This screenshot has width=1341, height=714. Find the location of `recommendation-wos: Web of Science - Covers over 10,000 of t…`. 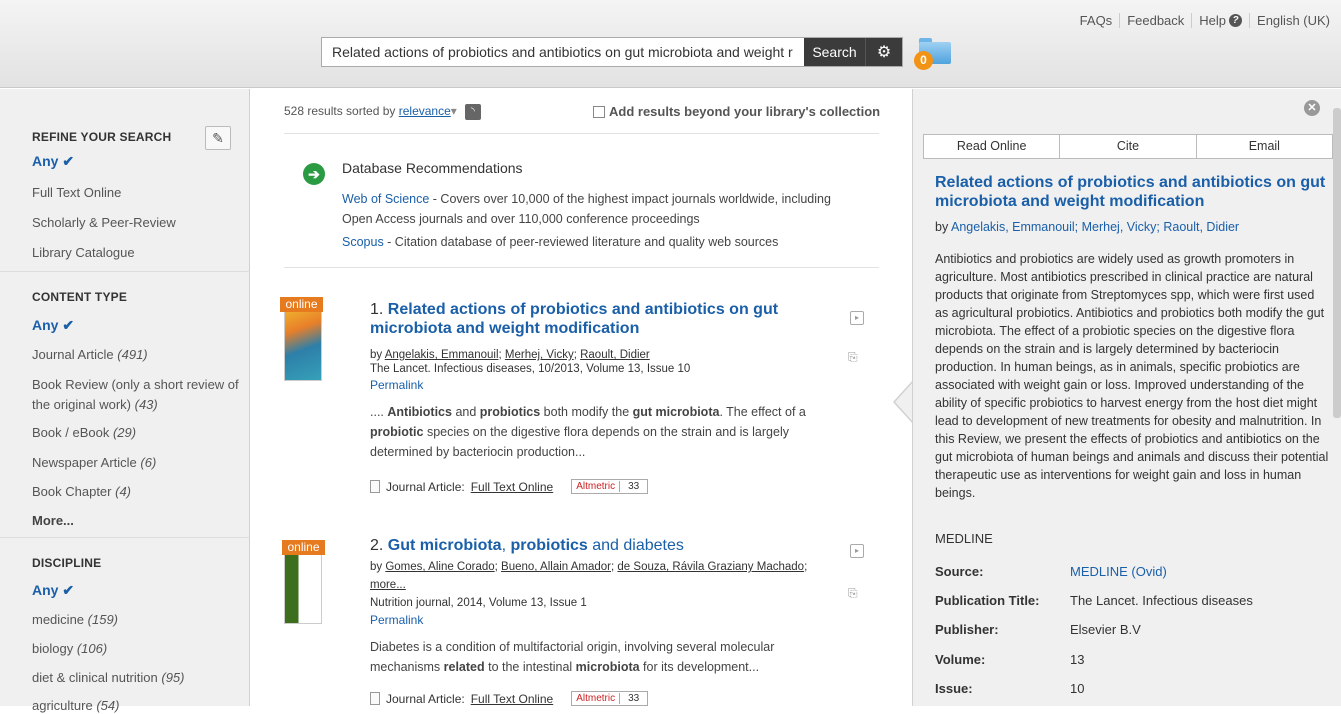

recommendation-wos: Web of Science - Covers over 10,000 of t… is located at coordinates (602, 199).